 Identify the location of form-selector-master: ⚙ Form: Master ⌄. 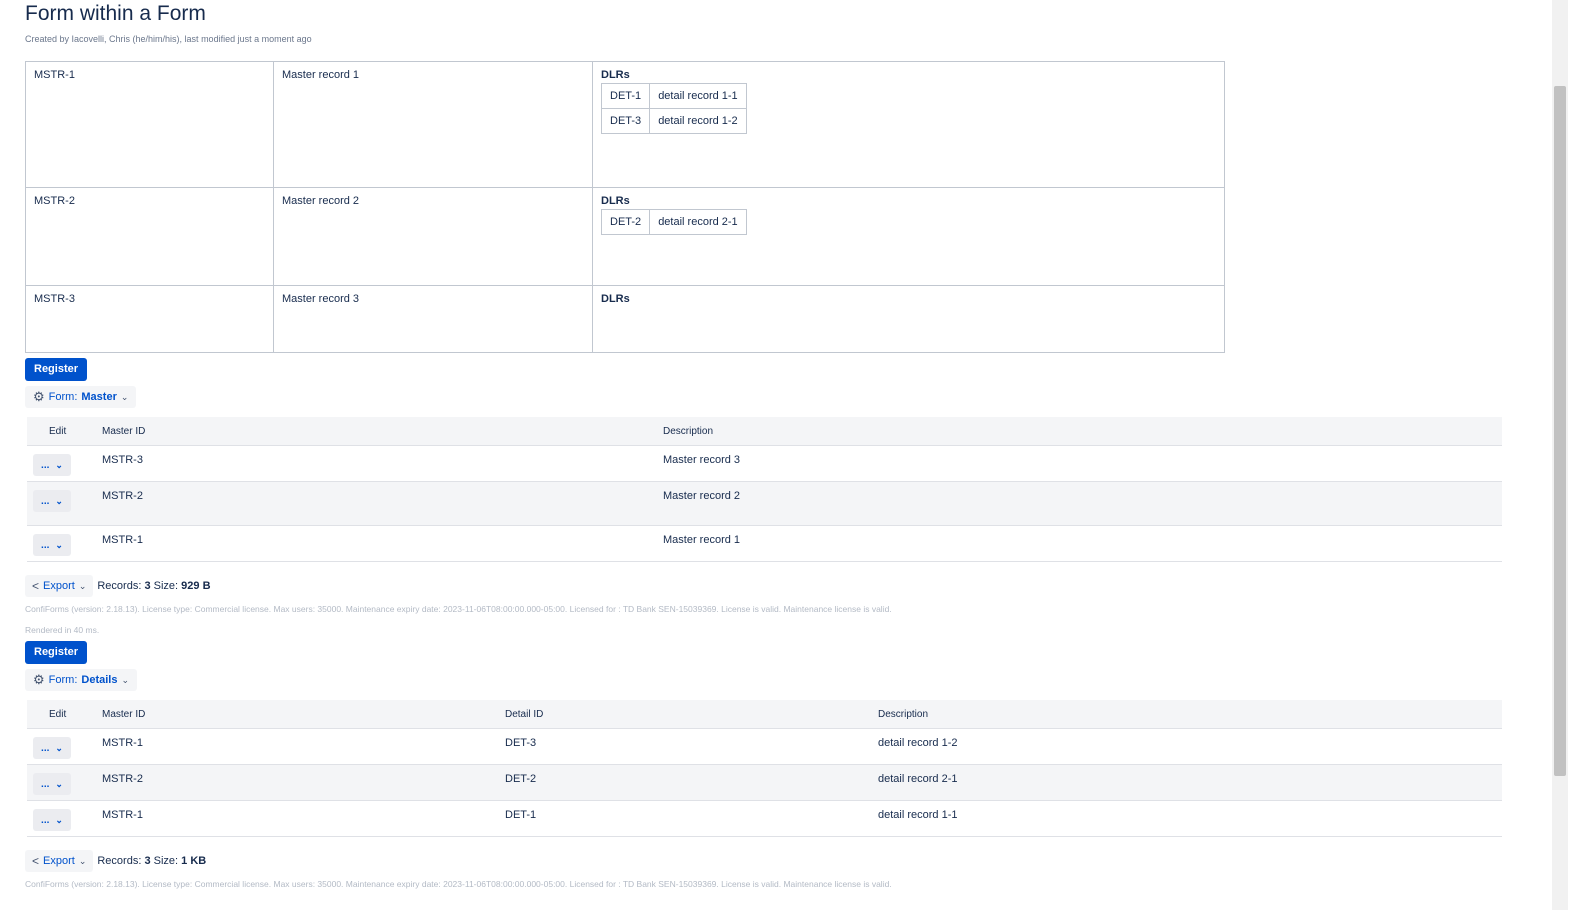
(81, 397).